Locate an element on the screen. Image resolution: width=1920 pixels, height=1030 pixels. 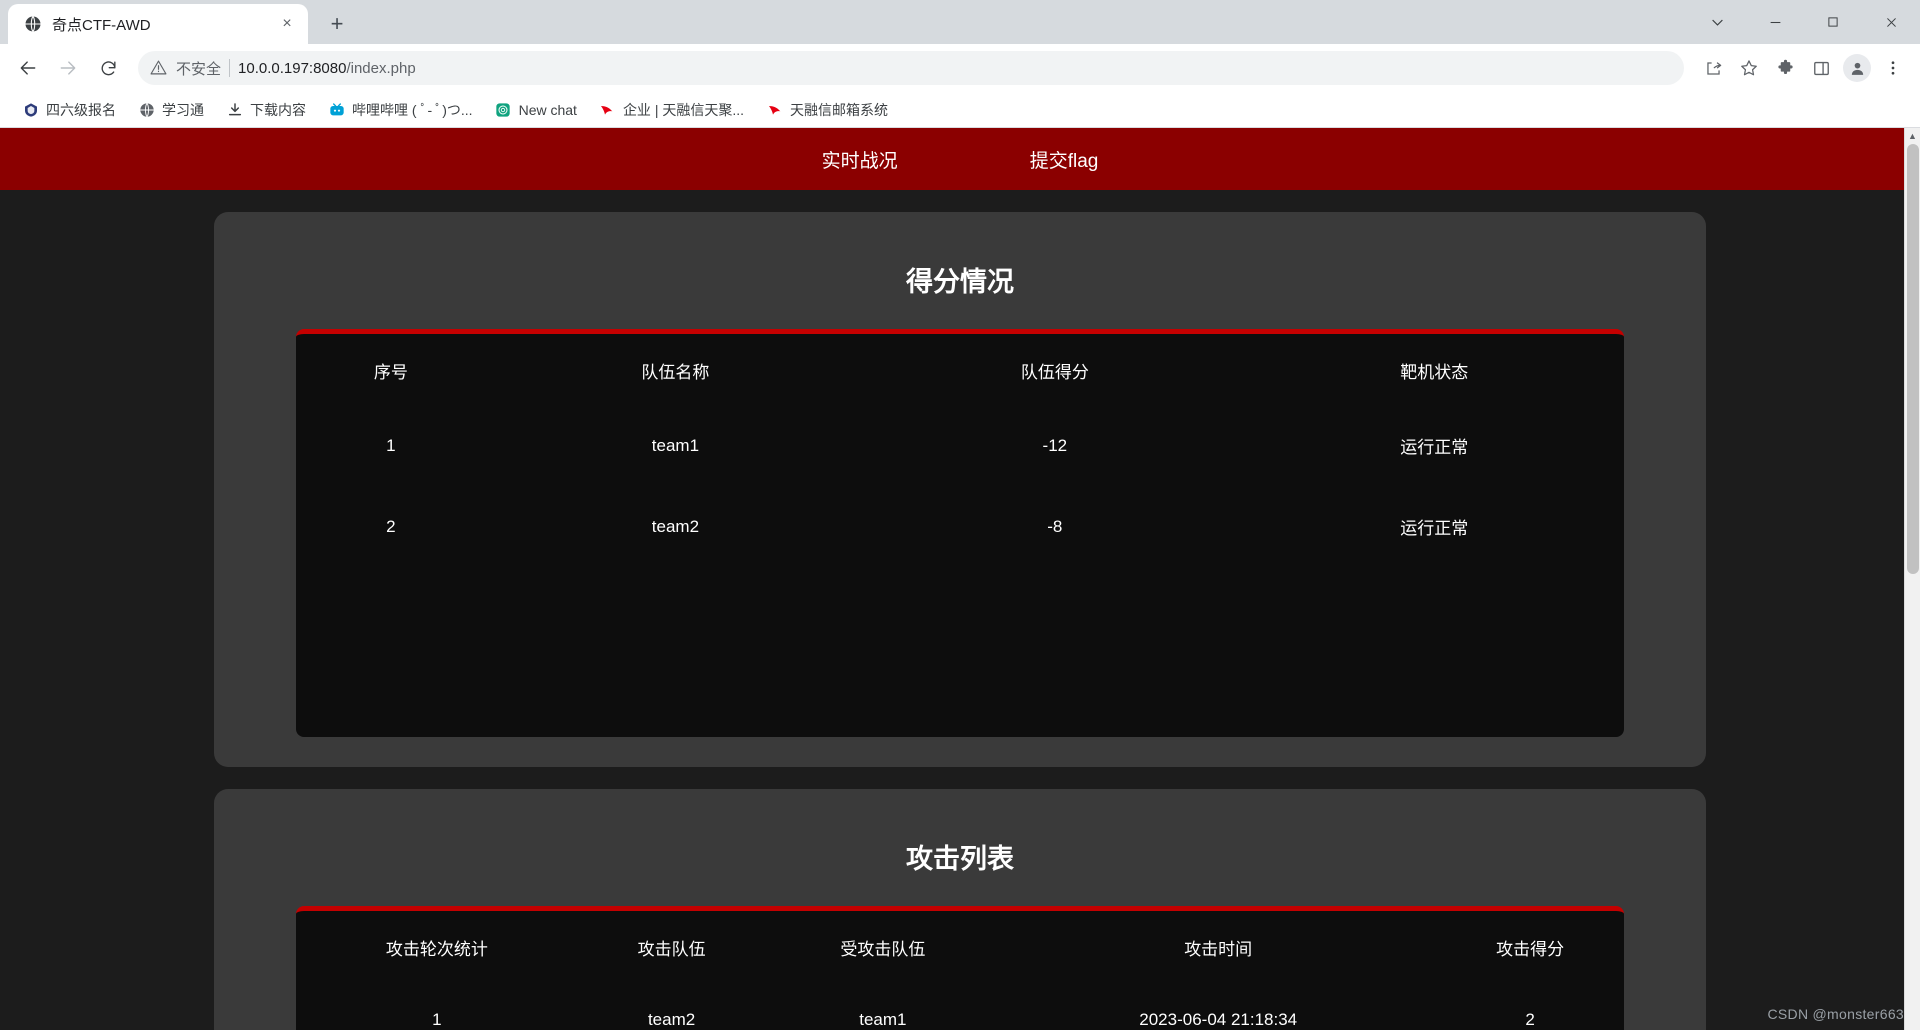
score-panel-title: 得分情况 is located at coordinates (960, 282).